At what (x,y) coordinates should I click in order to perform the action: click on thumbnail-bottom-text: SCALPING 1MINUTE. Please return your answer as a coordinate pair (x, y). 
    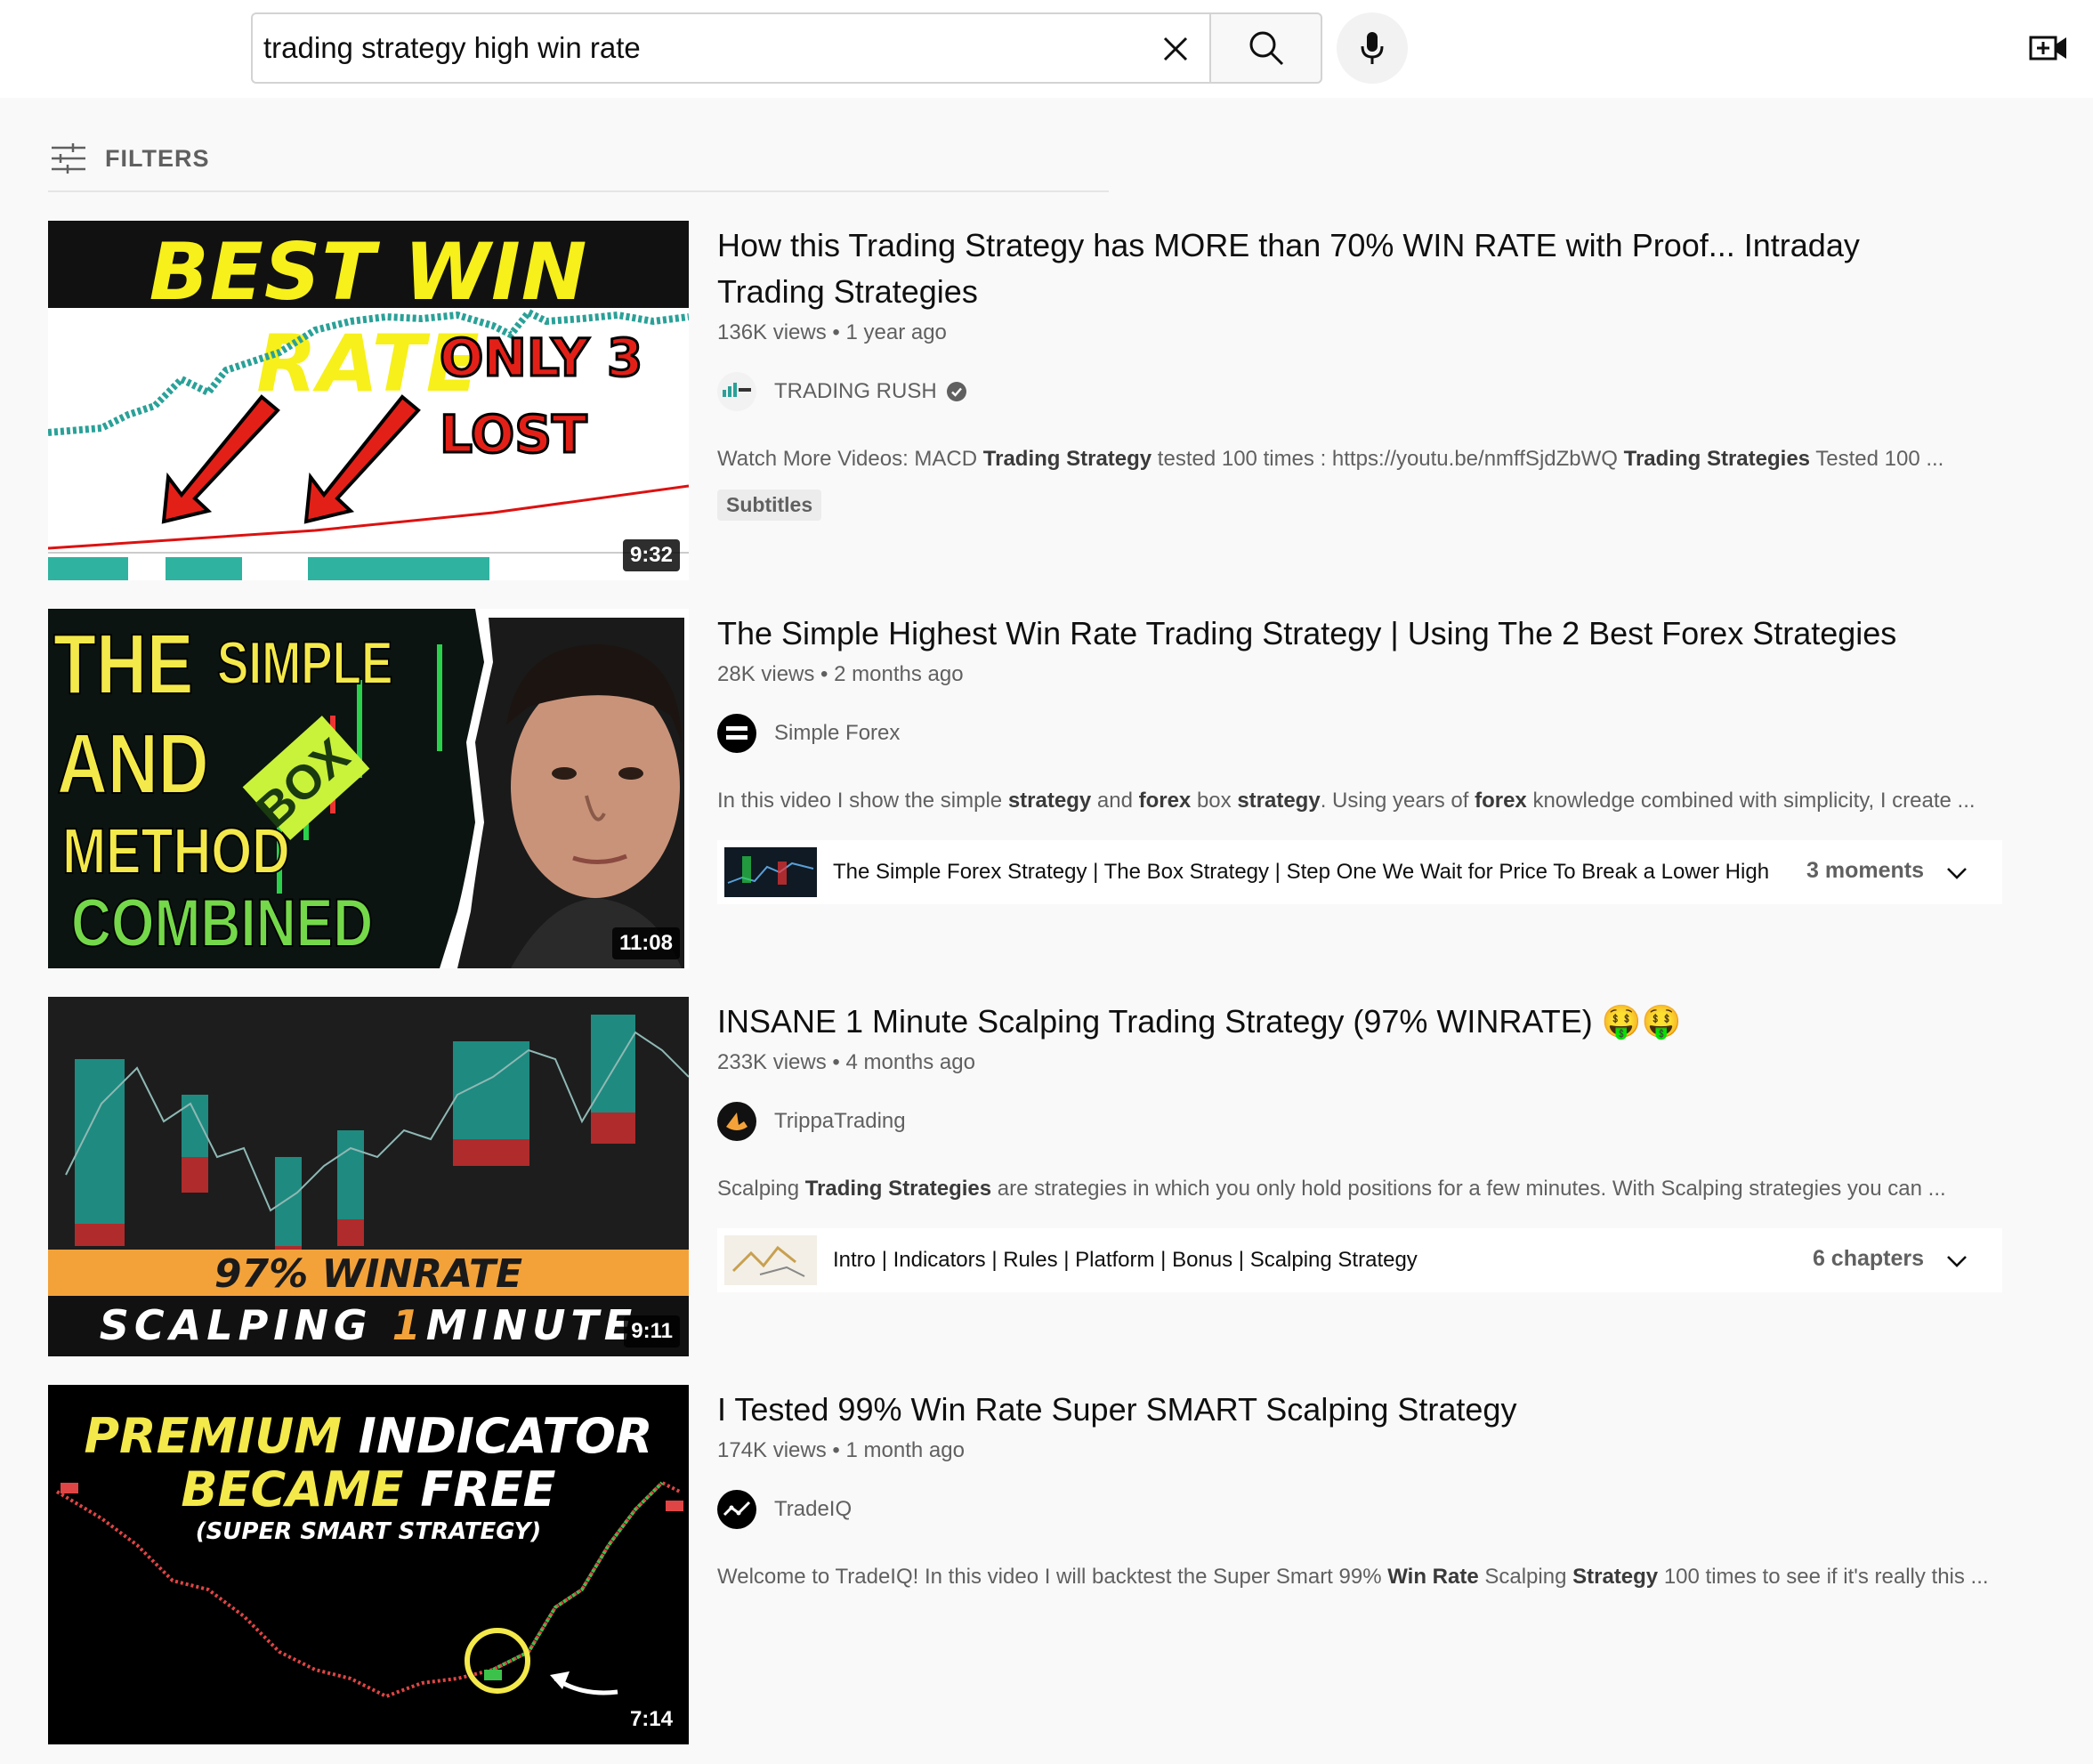
    Looking at the image, I should click on (368, 1325).